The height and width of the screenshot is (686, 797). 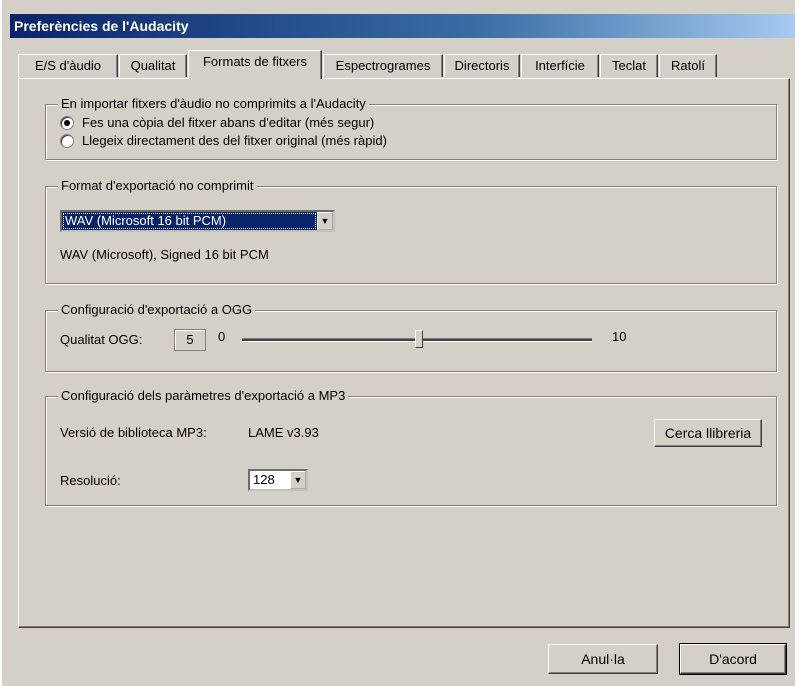 What do you see at coordinates (164, 254) in the screenshot?
I see `export-format-description: WAV (Microsoft), Signed 16 bit PCM` at bounding box center [164, 254].